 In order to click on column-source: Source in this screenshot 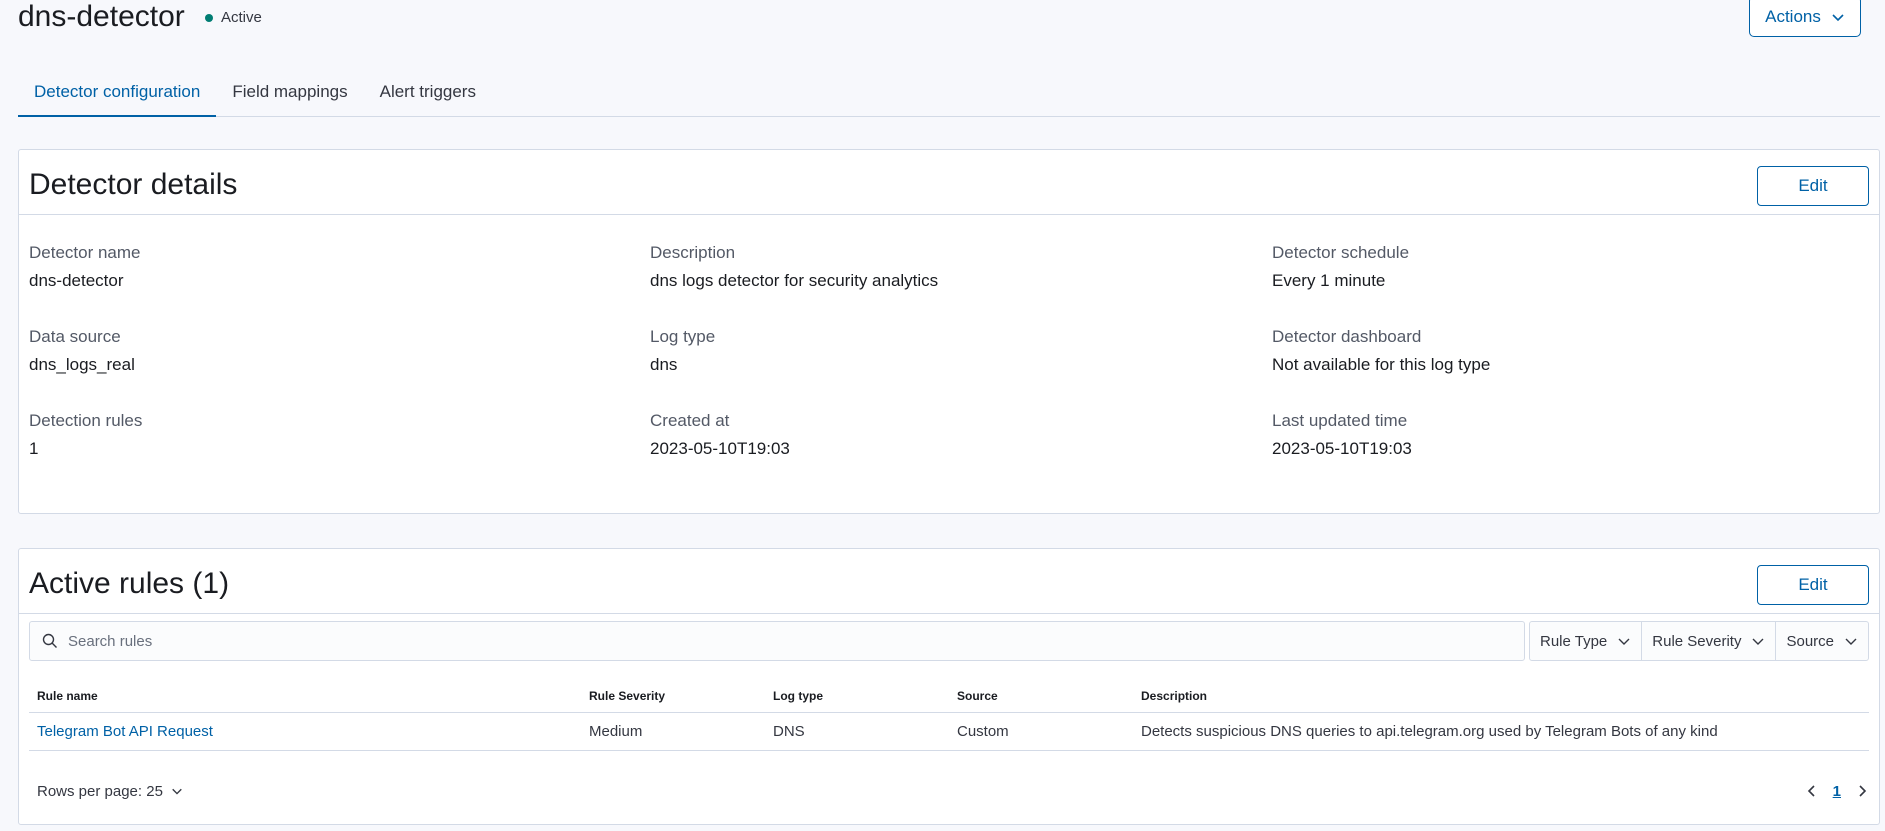, I will do `click(1041, 700)`.